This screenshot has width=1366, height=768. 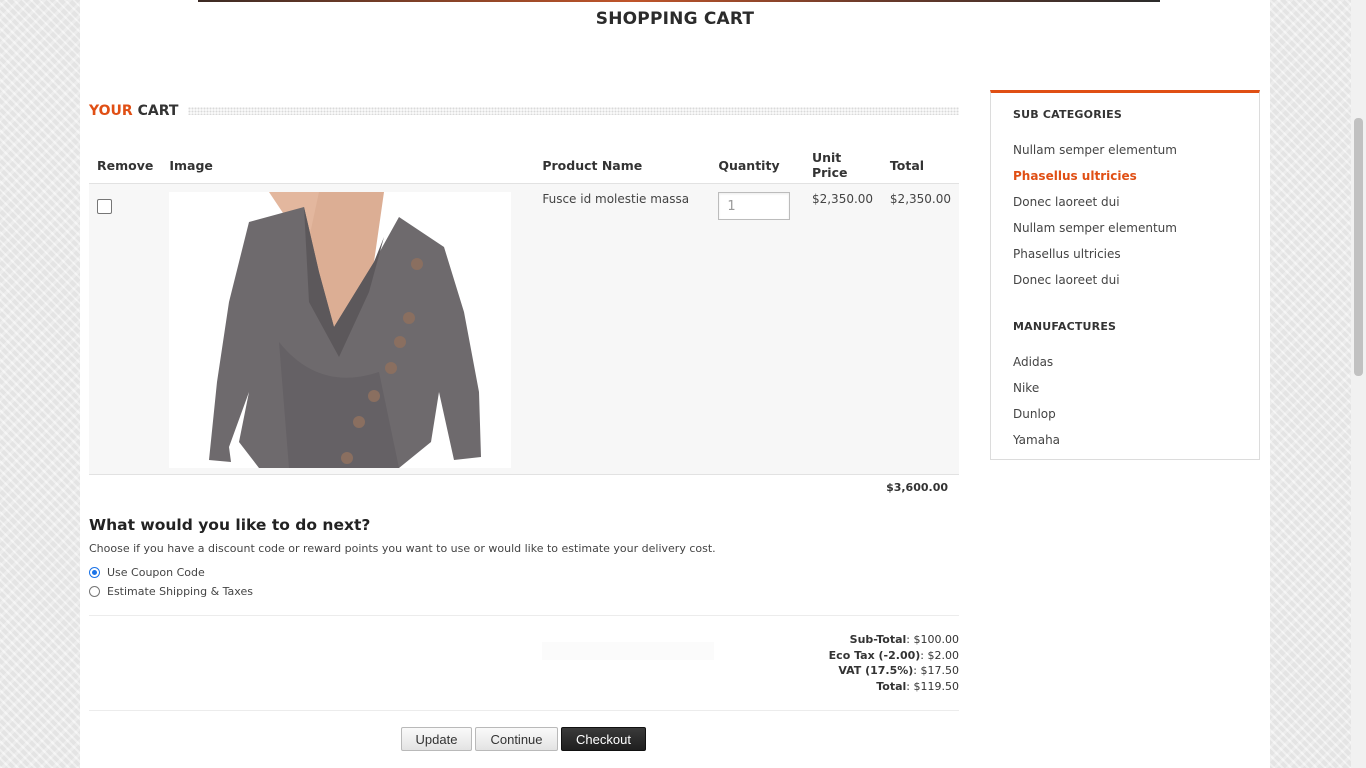 I want to click on sidebar-item-manufacturer: Dunlop, so click(x=1034, y=414).